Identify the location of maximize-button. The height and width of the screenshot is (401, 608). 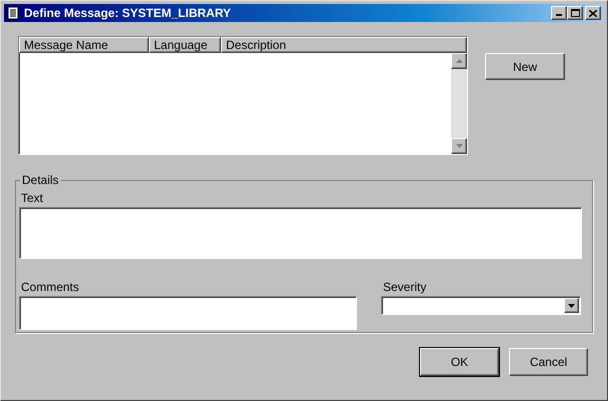
(575, 13).